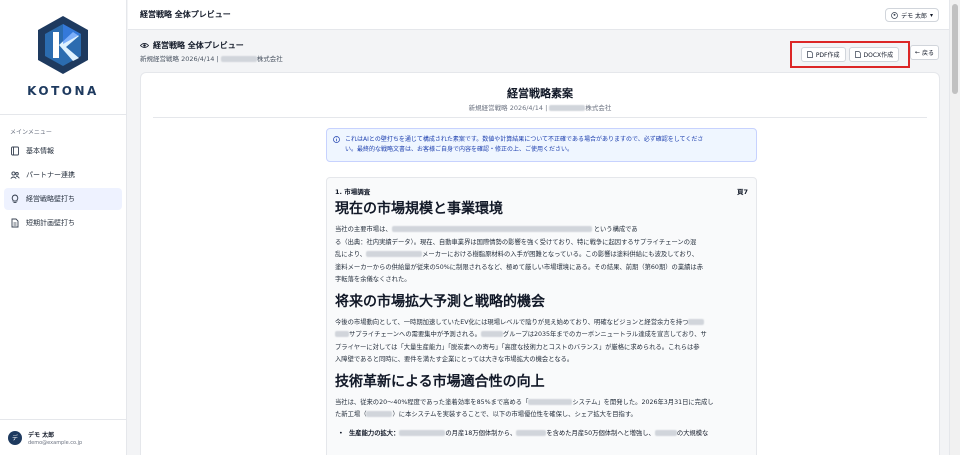 Image resolution: width=960 pixels, height=455 pixels. I want to click on user-email: demo@example.co.jp, so click(55, 442).